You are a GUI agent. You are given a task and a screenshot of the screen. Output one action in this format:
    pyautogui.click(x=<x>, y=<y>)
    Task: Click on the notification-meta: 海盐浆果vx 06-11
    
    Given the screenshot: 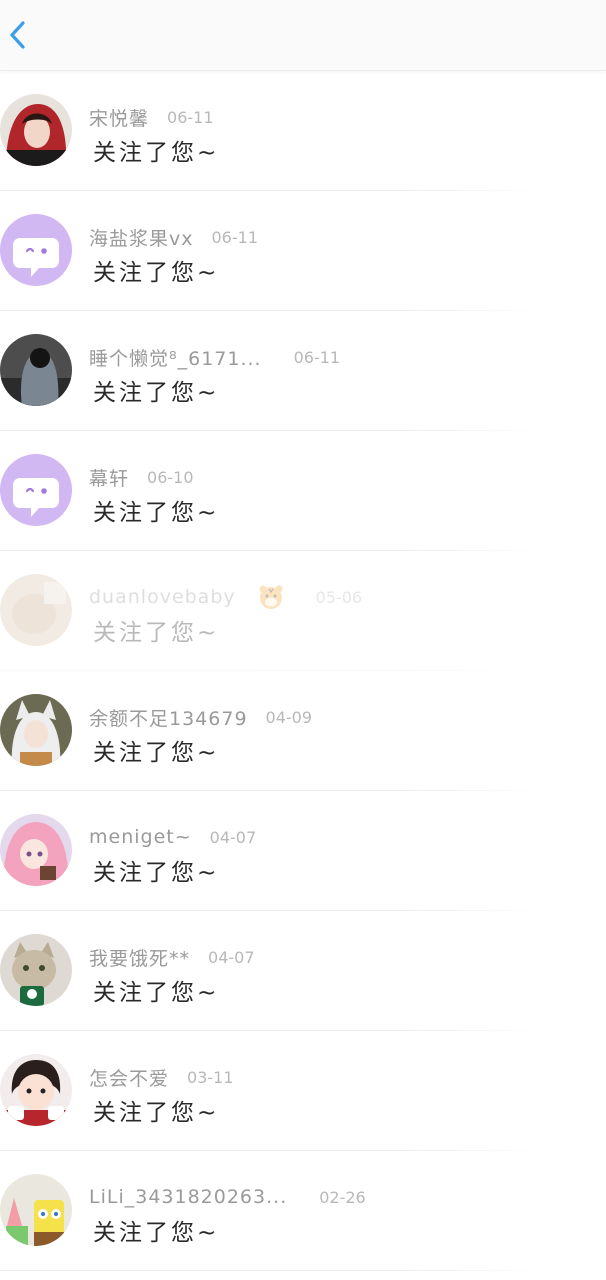 What is the action you would take?
    pyautogui.click(x=173, y=237)
    